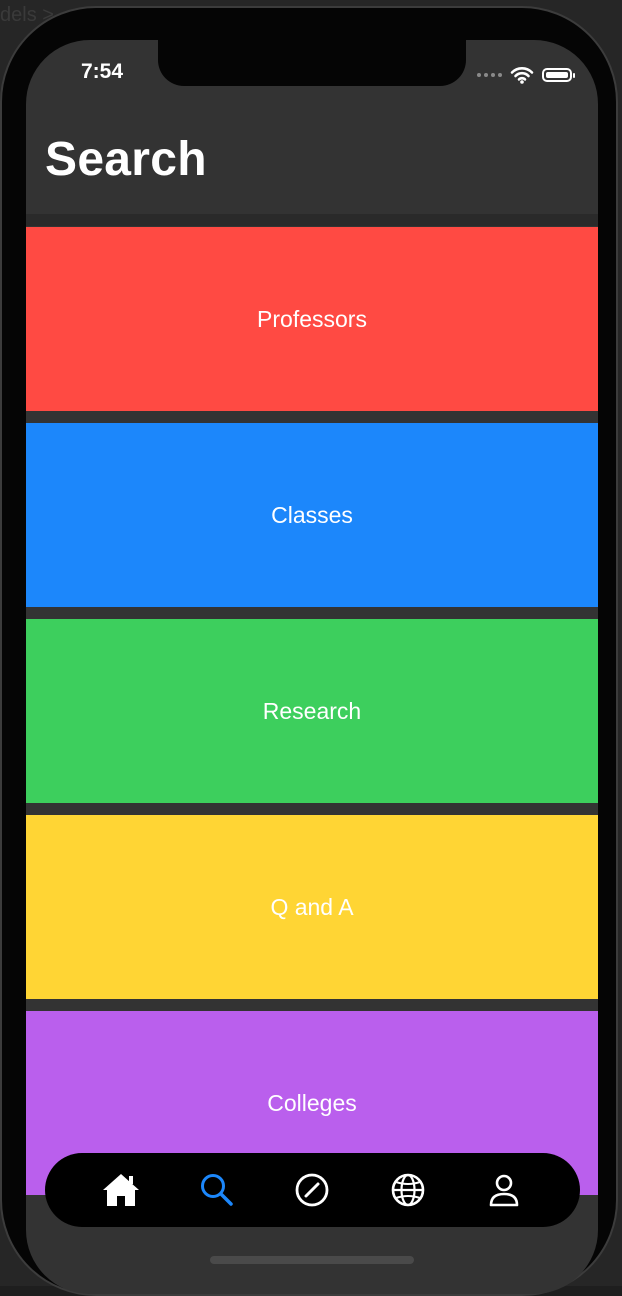 This screenshot has height=1296, width=622. I want to click on cellular-signal-icon, so click(489, 75).